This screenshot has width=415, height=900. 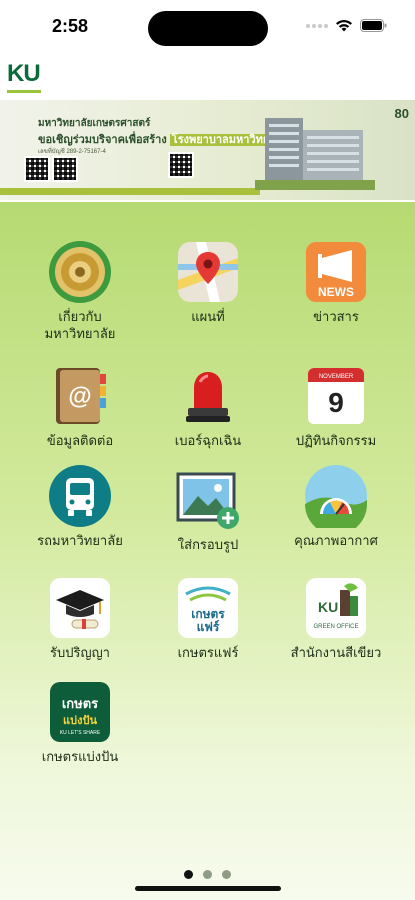 I want to click on graduation-cap-icon, so click(x=80, y=608).